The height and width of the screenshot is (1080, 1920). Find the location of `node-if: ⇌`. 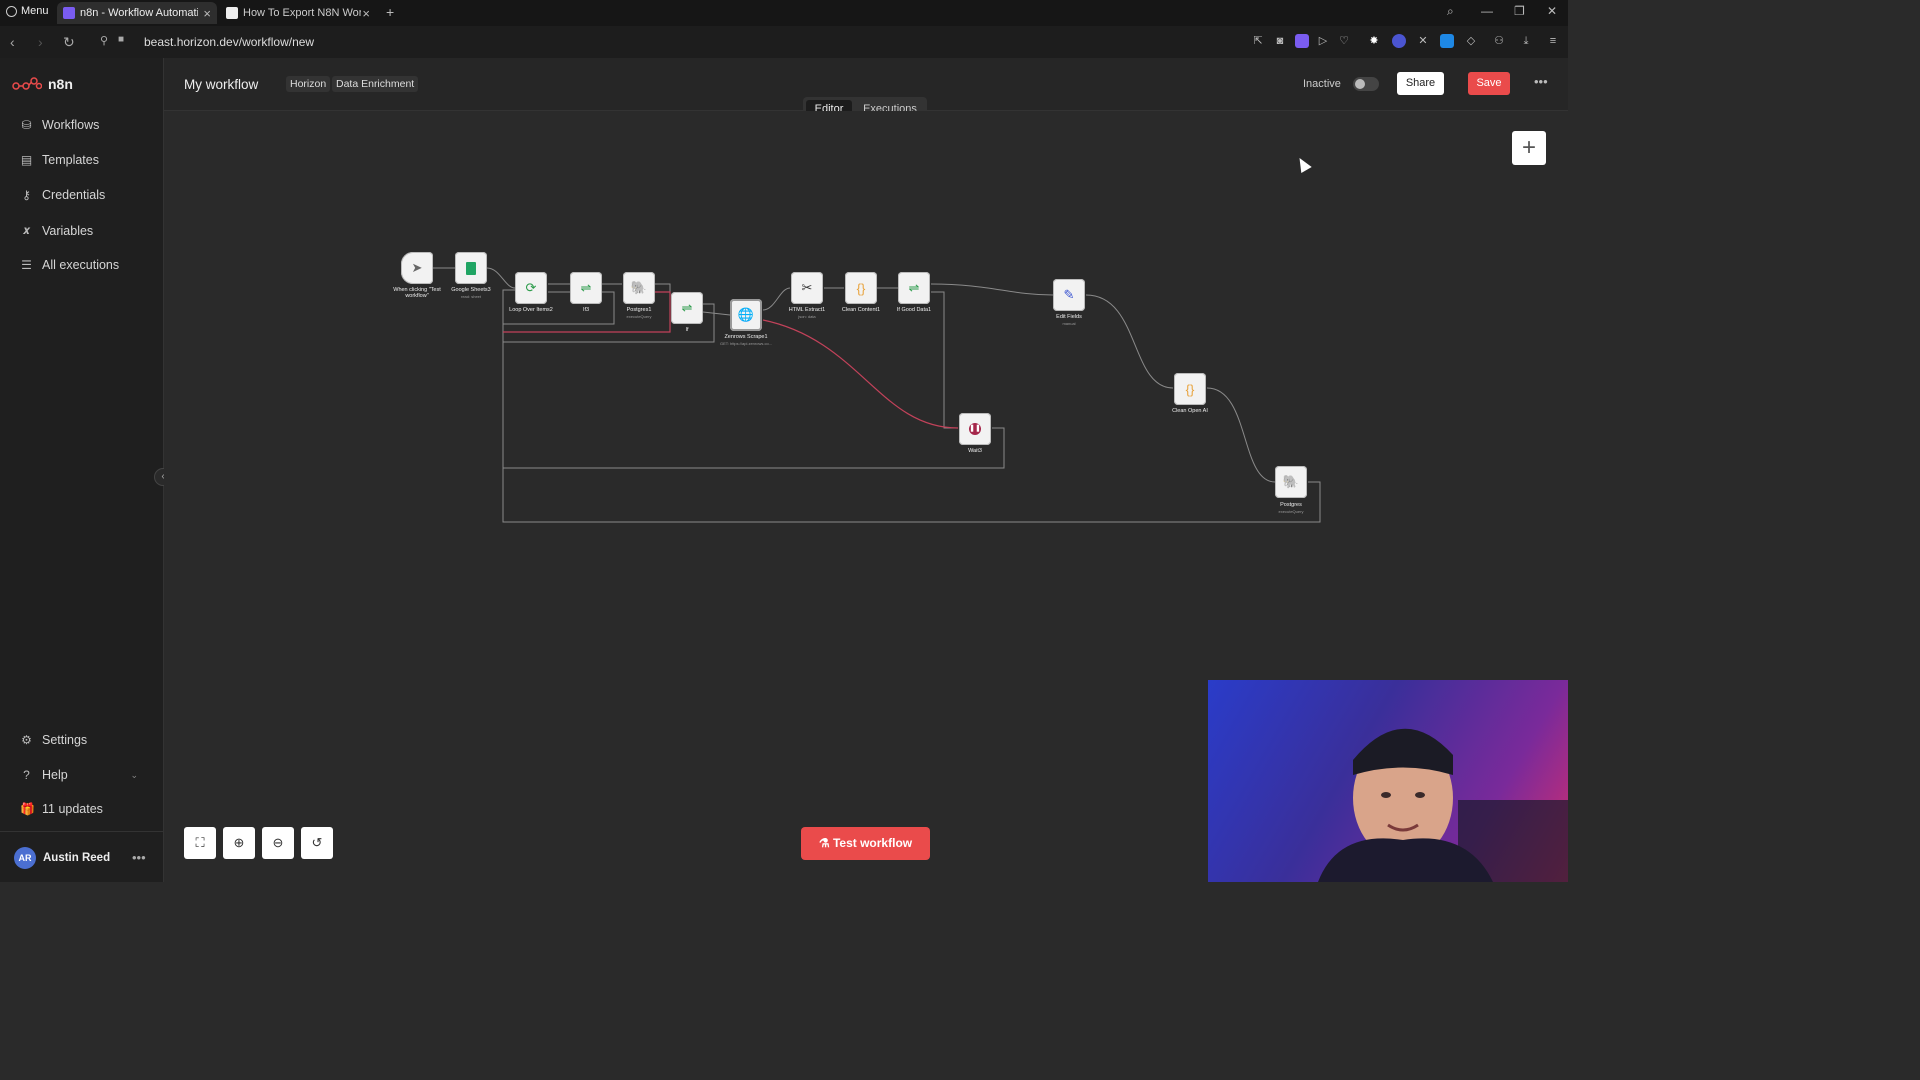

node-if: ⇌ is located at coordinates (687, 308).